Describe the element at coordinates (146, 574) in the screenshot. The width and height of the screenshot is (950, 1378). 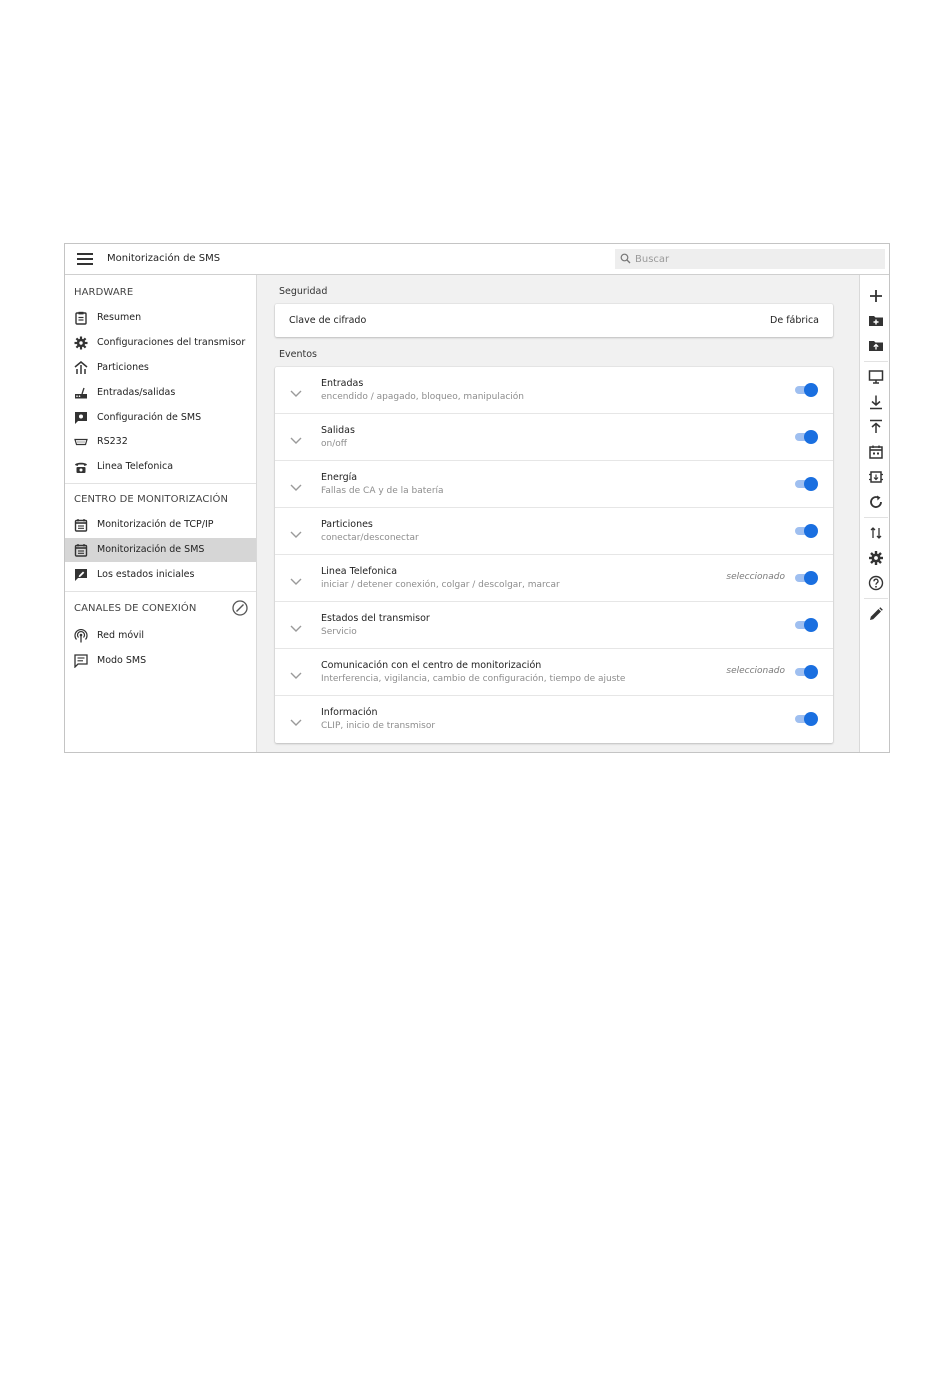
I see `sidebar-item-label: Los estados iniciales` at that location.